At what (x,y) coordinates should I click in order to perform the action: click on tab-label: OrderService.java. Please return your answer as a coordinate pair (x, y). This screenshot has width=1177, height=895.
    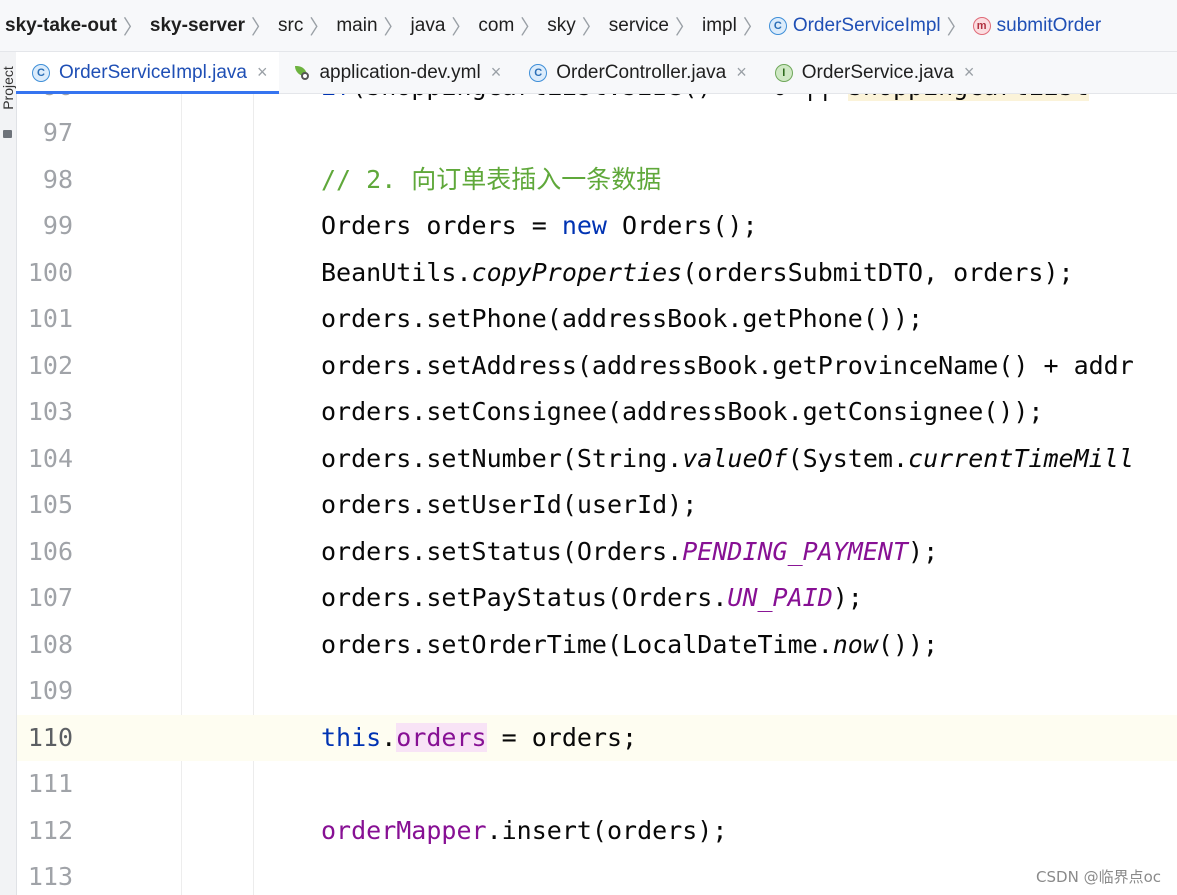
    Looking at the image, I should click on (877, 72).